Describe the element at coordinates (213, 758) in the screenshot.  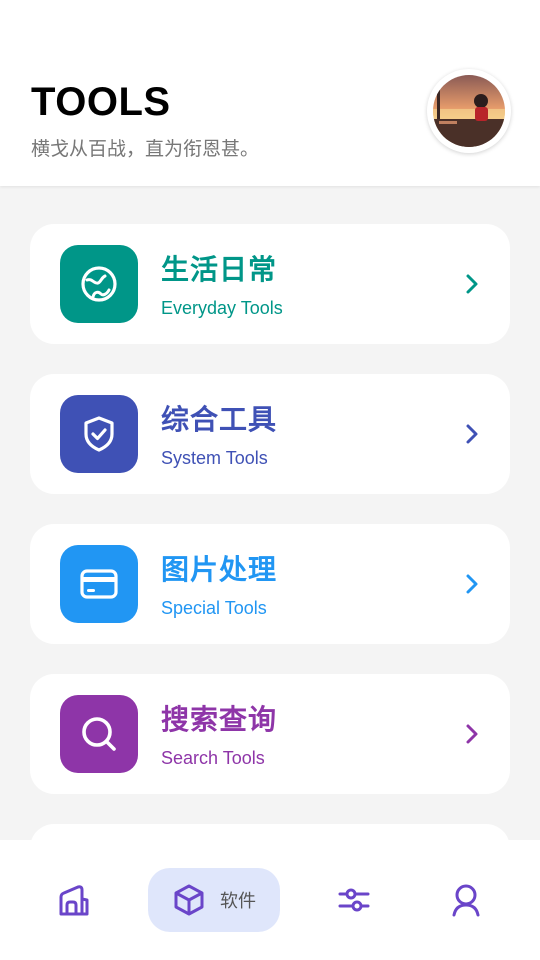
I see `card-subtitle: Search Tools` at that location.